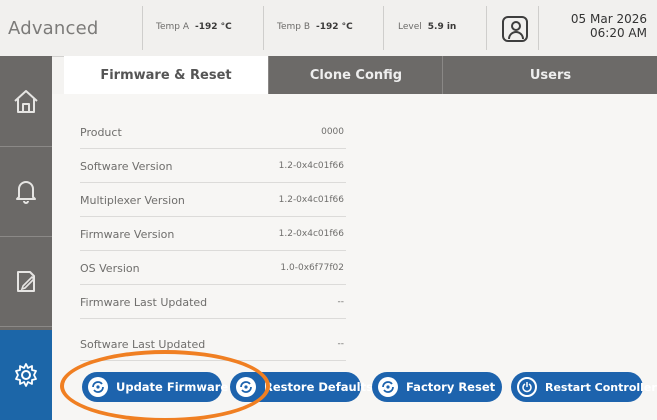  I want to click on temp-b-label: Temp B, so click(294, 27).